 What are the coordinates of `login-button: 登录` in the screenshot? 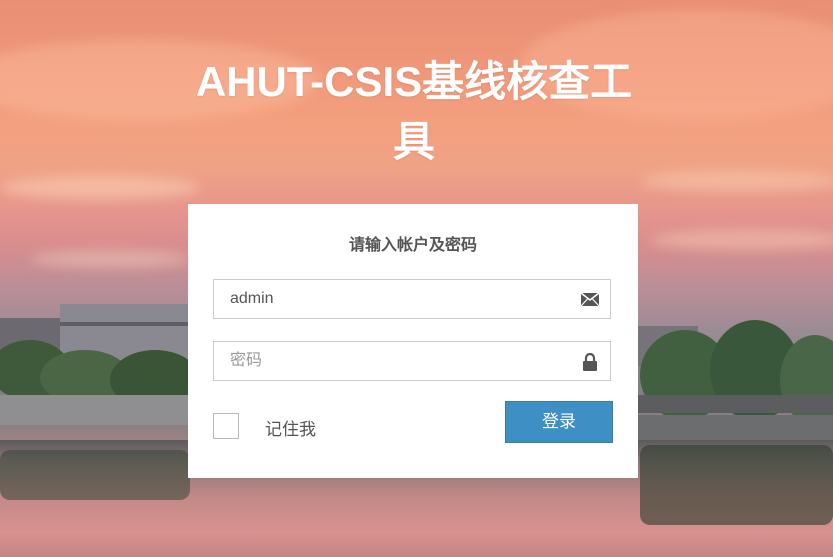 It's located at (559, 422).